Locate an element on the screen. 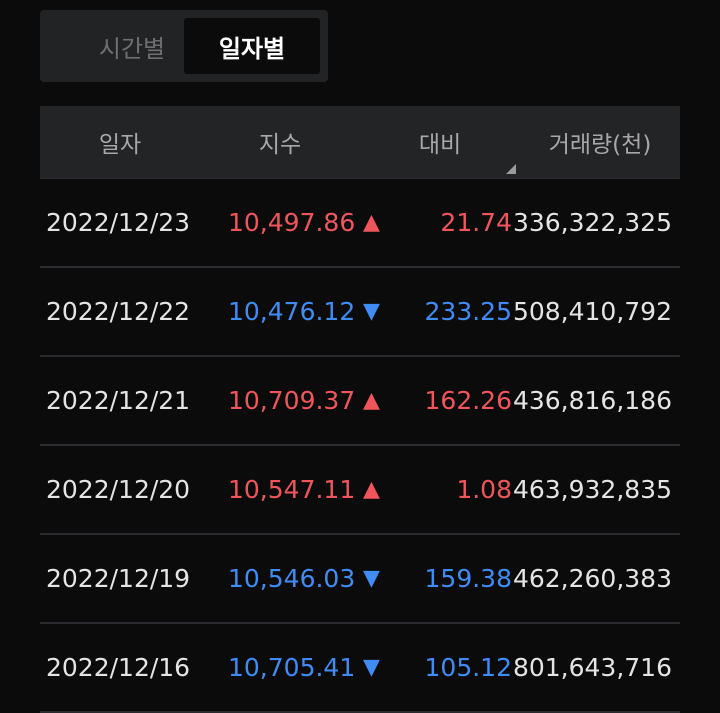 Image resolution: width=720 pixels, height=713 pixels. column-header-change: 대비 is located at coordinates (440, 142).